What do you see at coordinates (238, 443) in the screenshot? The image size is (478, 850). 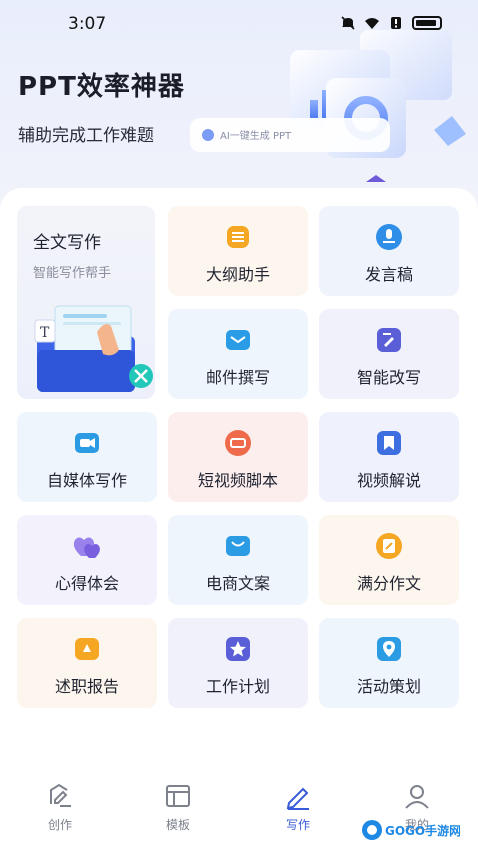 I see `video-script-icon` at bounding box center [238, 443].